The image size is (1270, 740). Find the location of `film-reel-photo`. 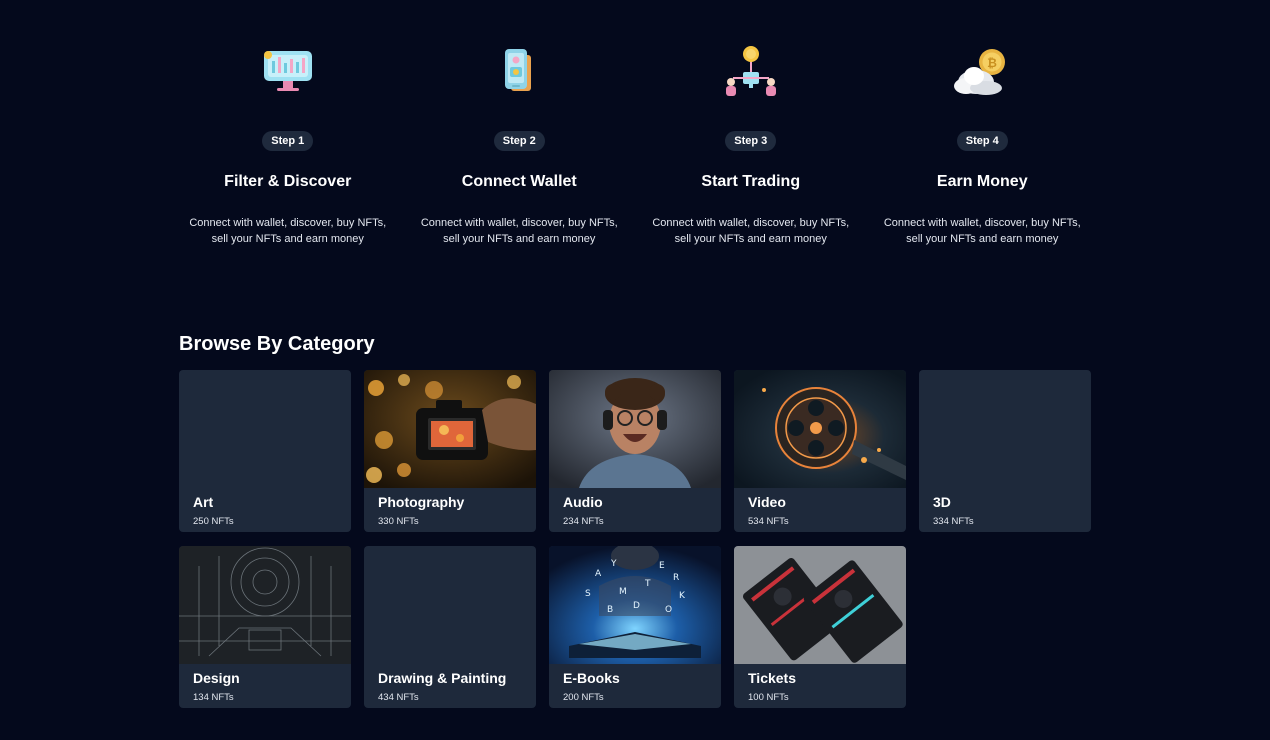

film-reel-photo is located at coordinates (820, 429).